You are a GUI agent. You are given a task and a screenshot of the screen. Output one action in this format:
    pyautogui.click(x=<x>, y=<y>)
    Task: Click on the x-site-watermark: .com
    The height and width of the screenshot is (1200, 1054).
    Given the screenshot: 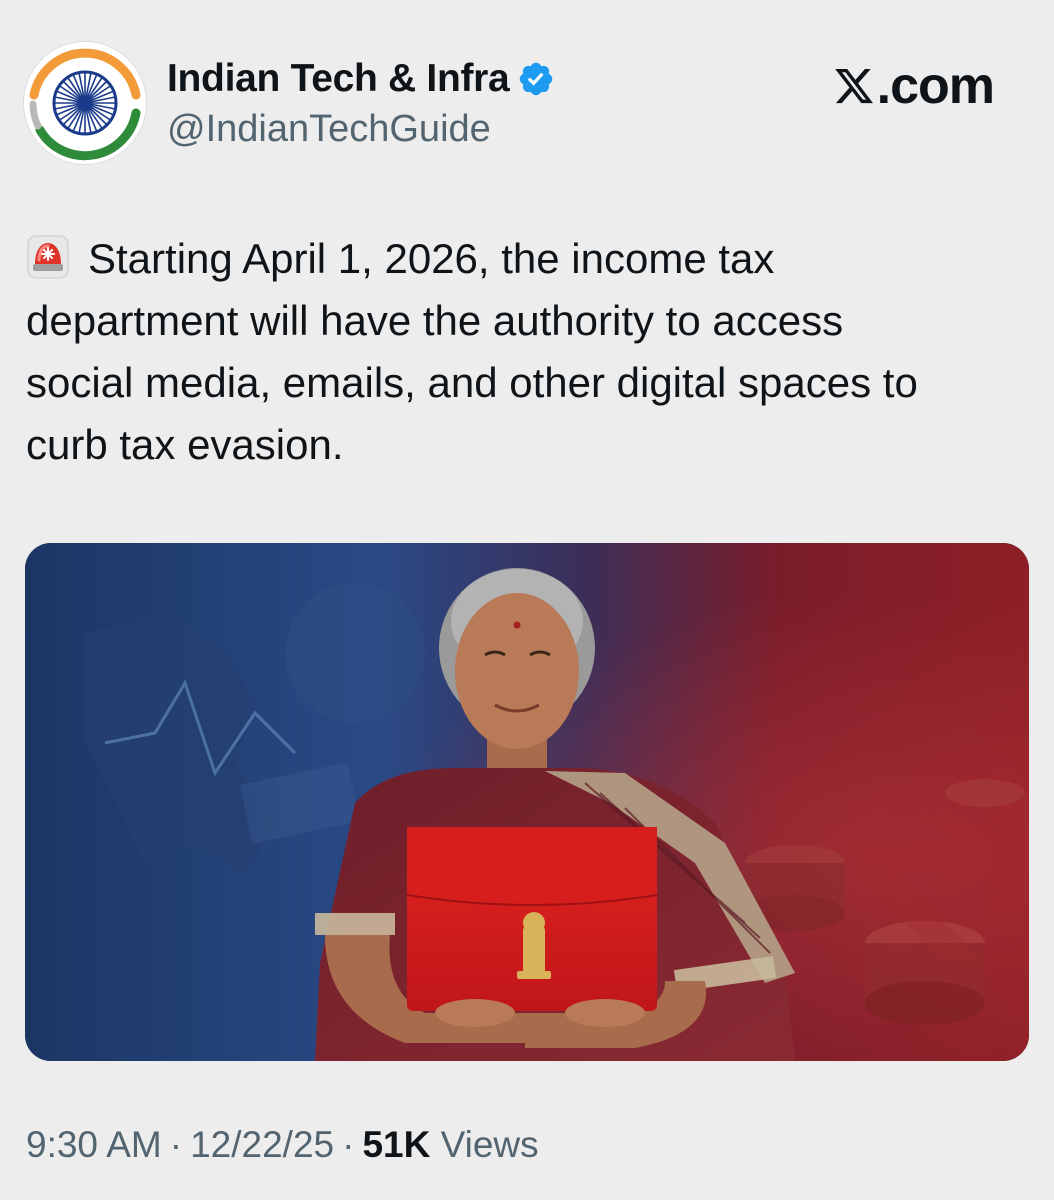 What is the action you would take?
    pyautogui.click(x=914, y=86)
    